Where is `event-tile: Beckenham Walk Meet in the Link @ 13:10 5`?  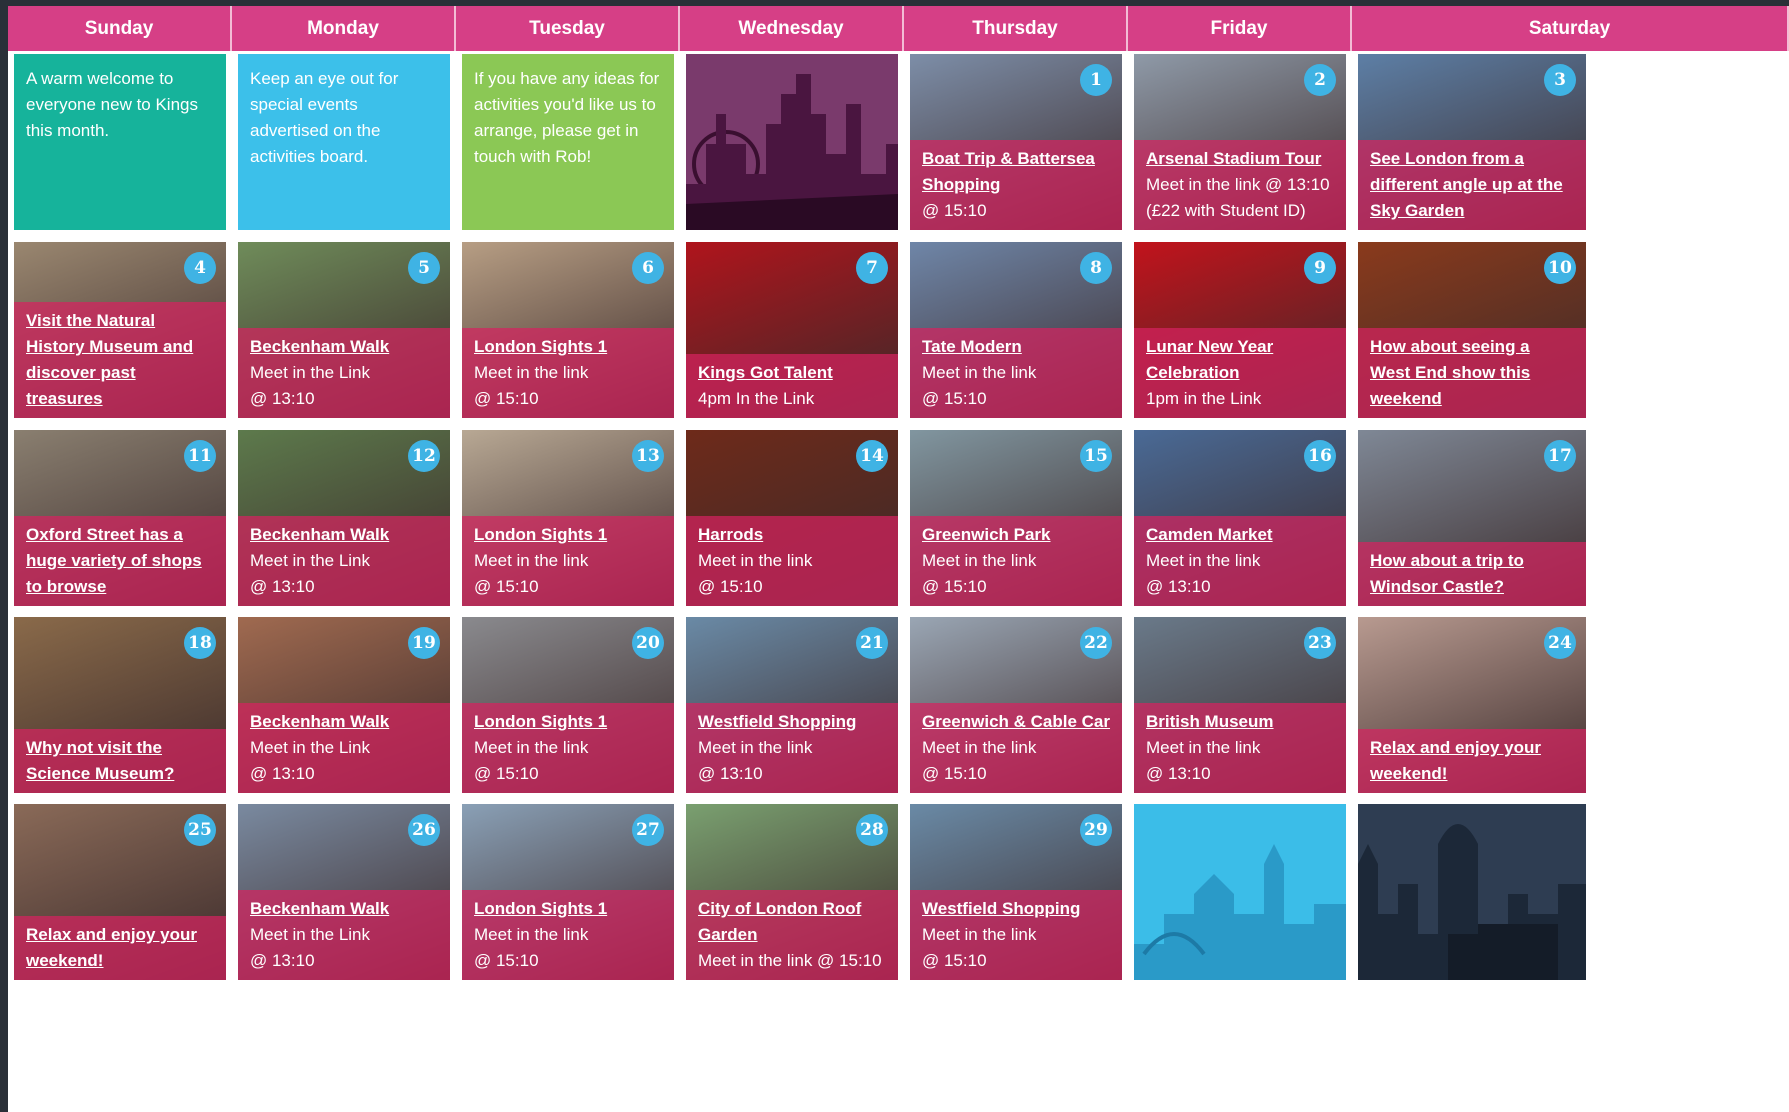 event-tile: Beckenham Walk Meet in the Link @ 13:10 5 is located at coordinates (344, 330).